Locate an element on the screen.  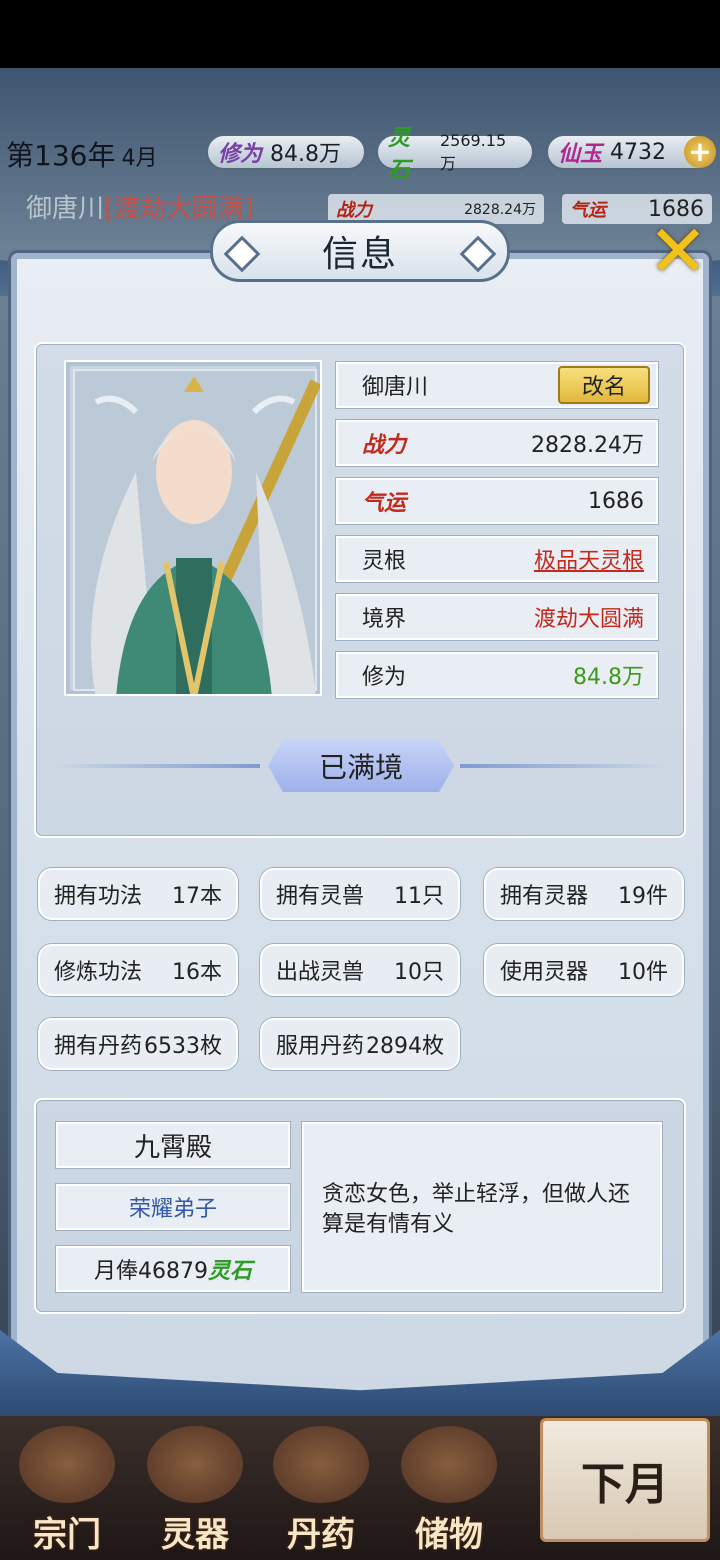
sect-salary-cell: 月俸46879 灵石 is located at coordinates (173, 1269).